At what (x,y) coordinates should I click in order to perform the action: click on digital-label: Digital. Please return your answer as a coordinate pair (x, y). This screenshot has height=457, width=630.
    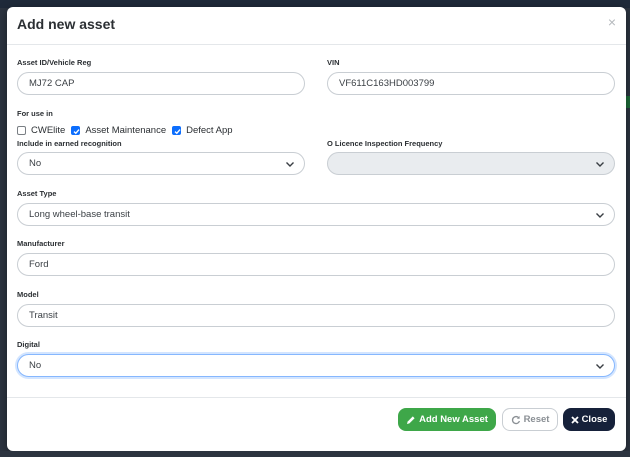
    Looking at the image, I should click on (28, 344).